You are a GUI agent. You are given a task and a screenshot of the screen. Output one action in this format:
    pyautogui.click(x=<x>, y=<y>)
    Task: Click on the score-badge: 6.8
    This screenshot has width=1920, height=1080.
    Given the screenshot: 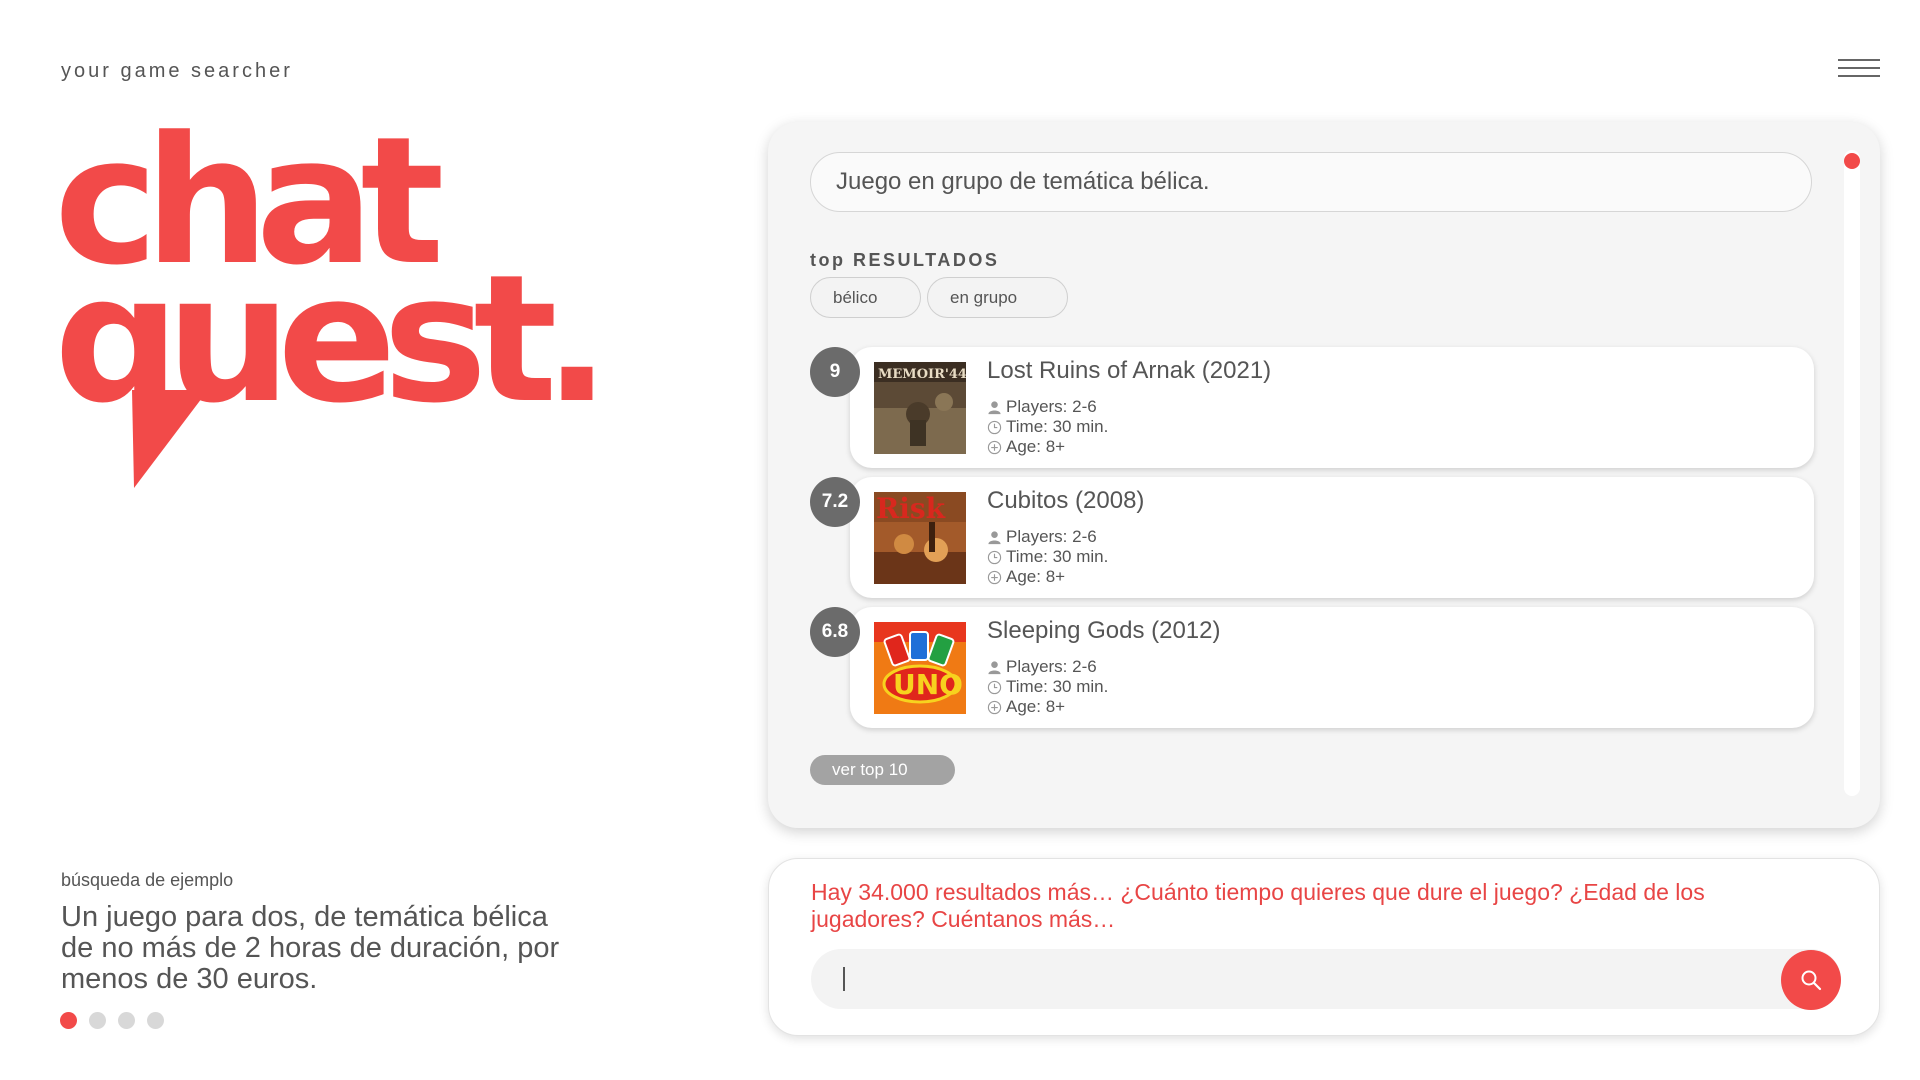 What is the action you would take?
    pyautogui.click(x=835, y=632)
    